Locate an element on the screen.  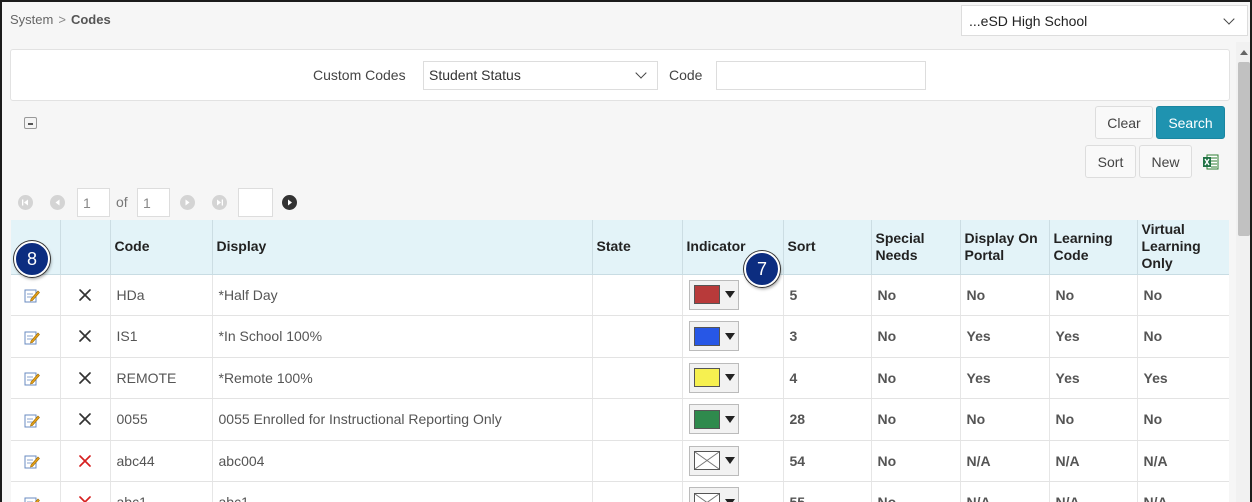
sort-button: Sort is located at coordinates (1110, 161).